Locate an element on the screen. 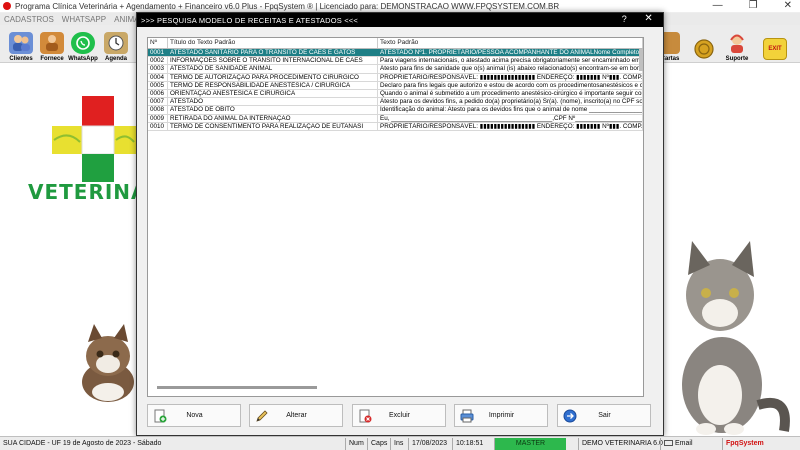 The image size is (800, 450). row-number: 0006 is located at coordinates (158, 93).